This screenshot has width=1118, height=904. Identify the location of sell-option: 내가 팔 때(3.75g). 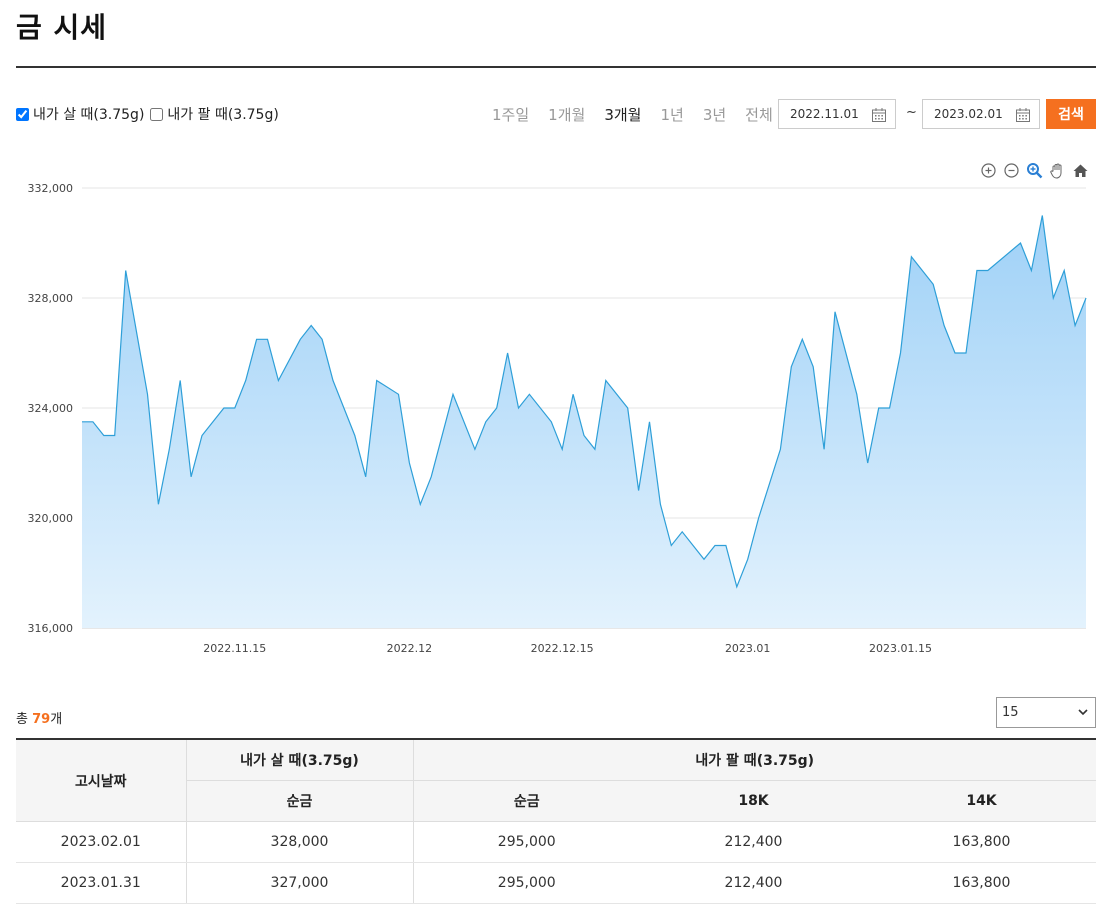
(214, 114).